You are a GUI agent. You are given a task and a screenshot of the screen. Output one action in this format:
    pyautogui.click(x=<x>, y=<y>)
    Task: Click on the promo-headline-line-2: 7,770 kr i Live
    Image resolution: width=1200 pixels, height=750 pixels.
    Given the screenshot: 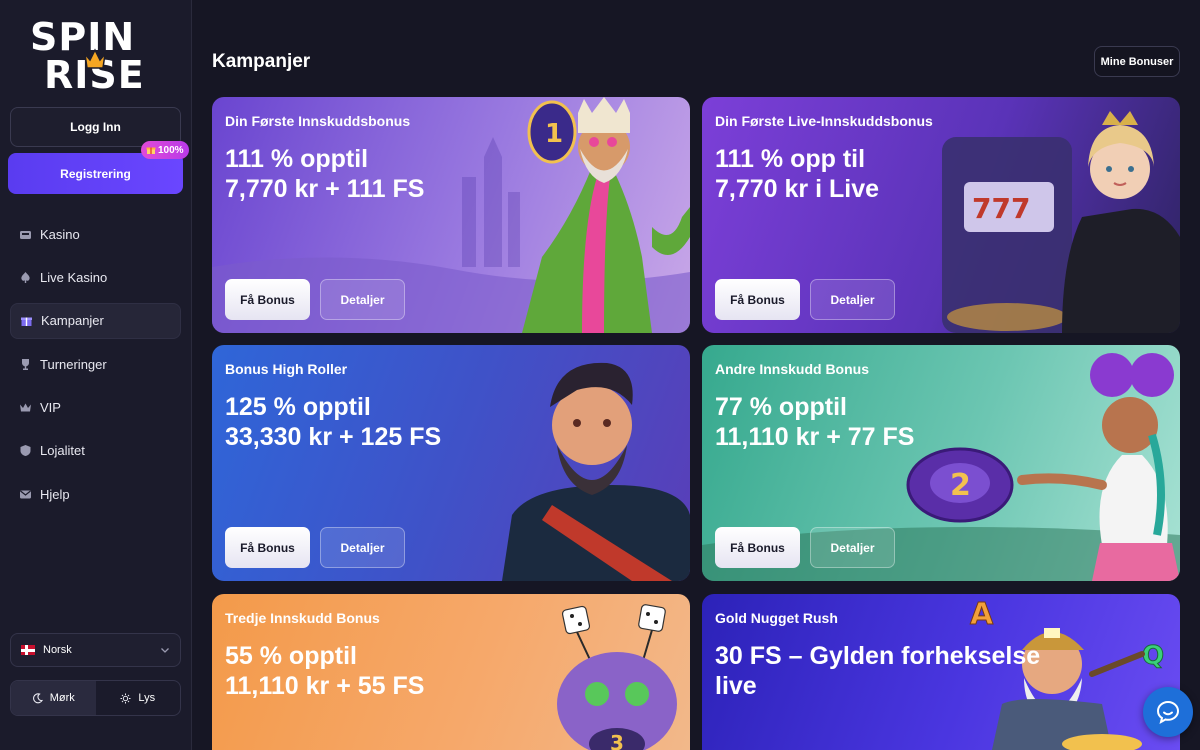 What is the action you would take?
    pyautogui.click(x=797, y=189)
    